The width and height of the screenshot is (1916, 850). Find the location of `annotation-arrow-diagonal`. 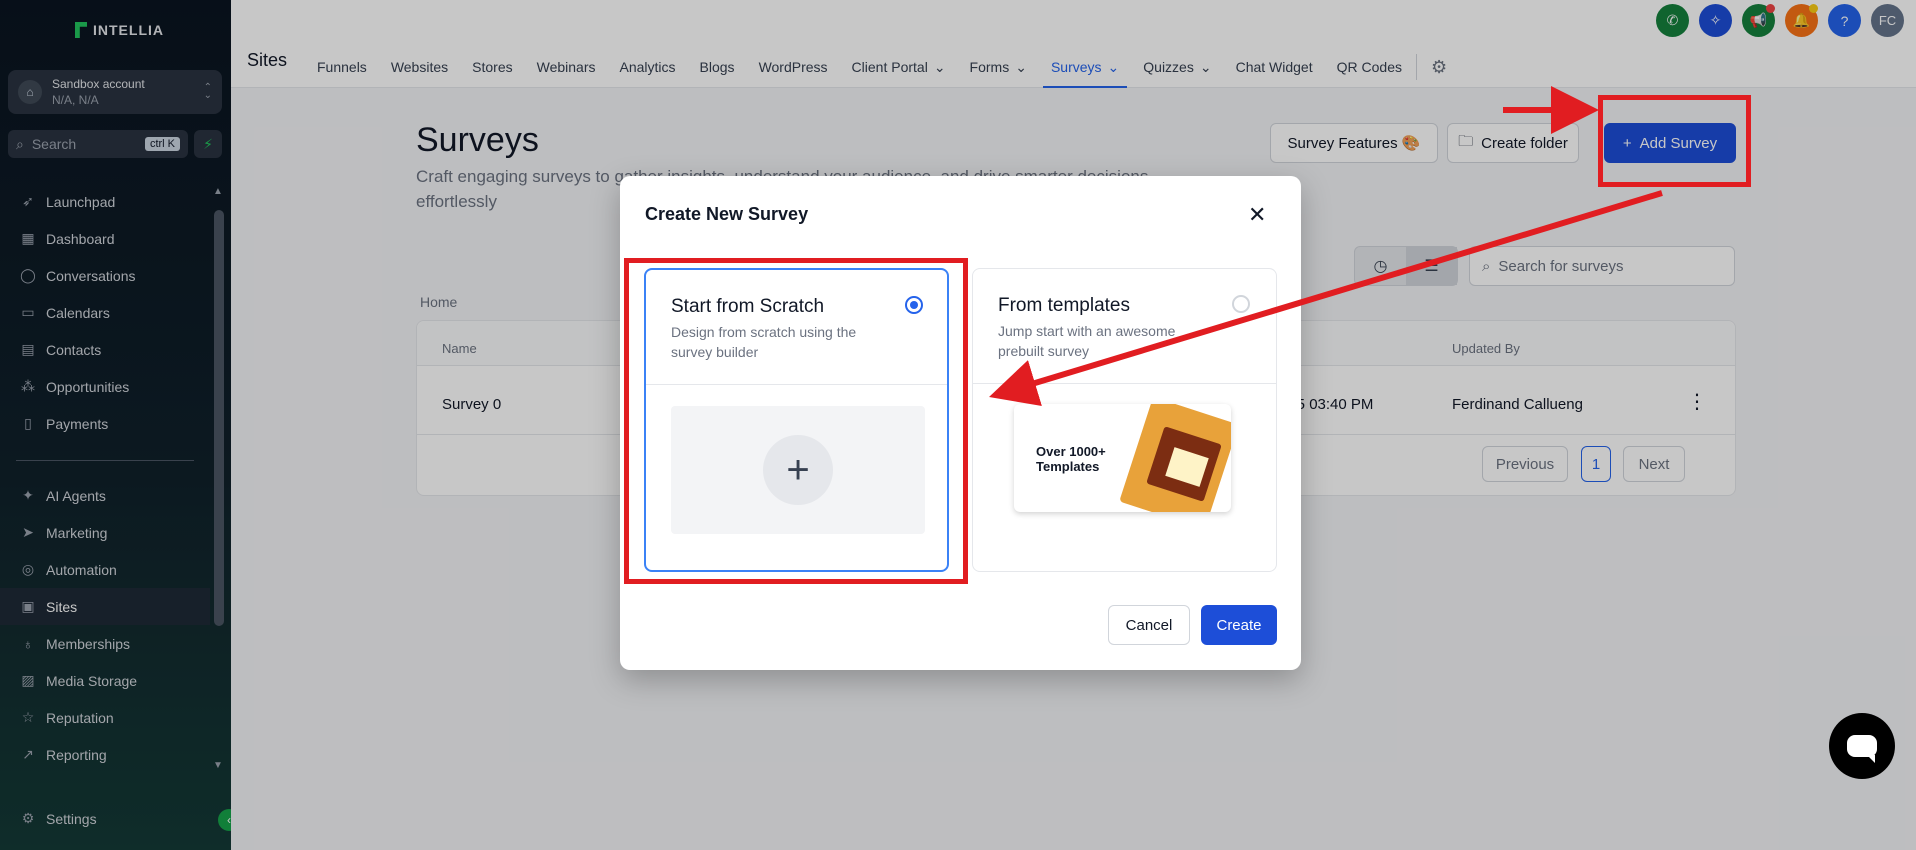

annotation-arrow-diagonal is located at coordinates (1326, 298).